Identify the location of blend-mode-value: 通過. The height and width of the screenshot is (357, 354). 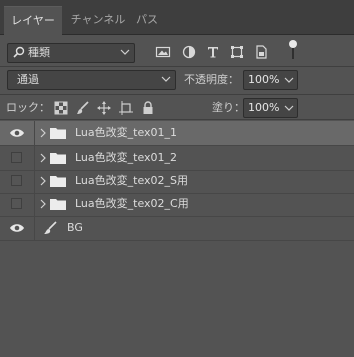
(28, 79).